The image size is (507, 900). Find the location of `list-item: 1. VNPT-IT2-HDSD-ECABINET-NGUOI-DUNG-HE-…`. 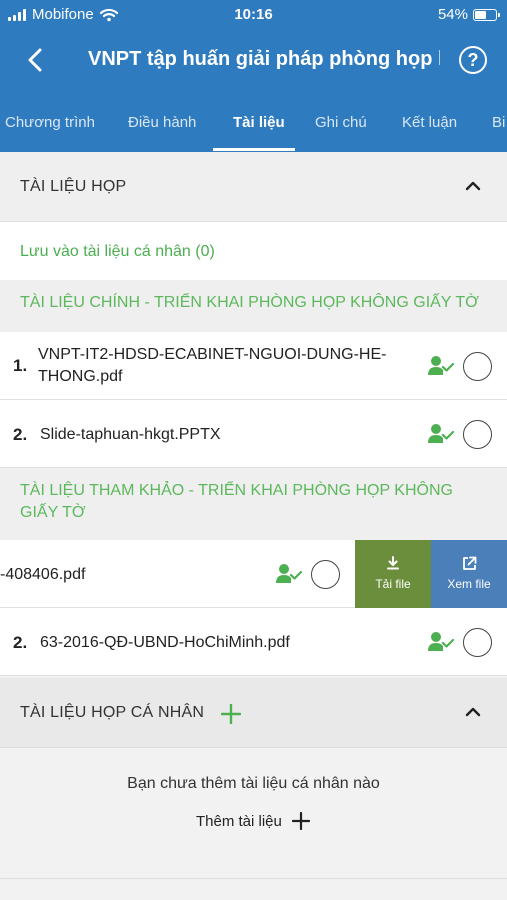

list-item: 1. VNPT-IT2-HDSD-ECABINET-NGUOI-DUNG-HE-… is located at coordinates (253, 366).